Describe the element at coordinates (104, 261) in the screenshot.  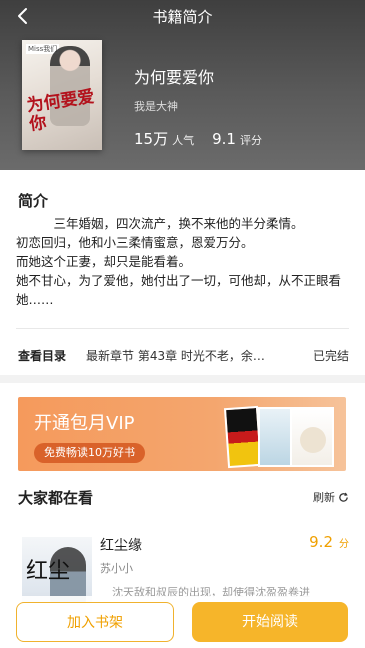
I see `intro-paragraph: 而她这个正妻，却只是能看着。` at that location.